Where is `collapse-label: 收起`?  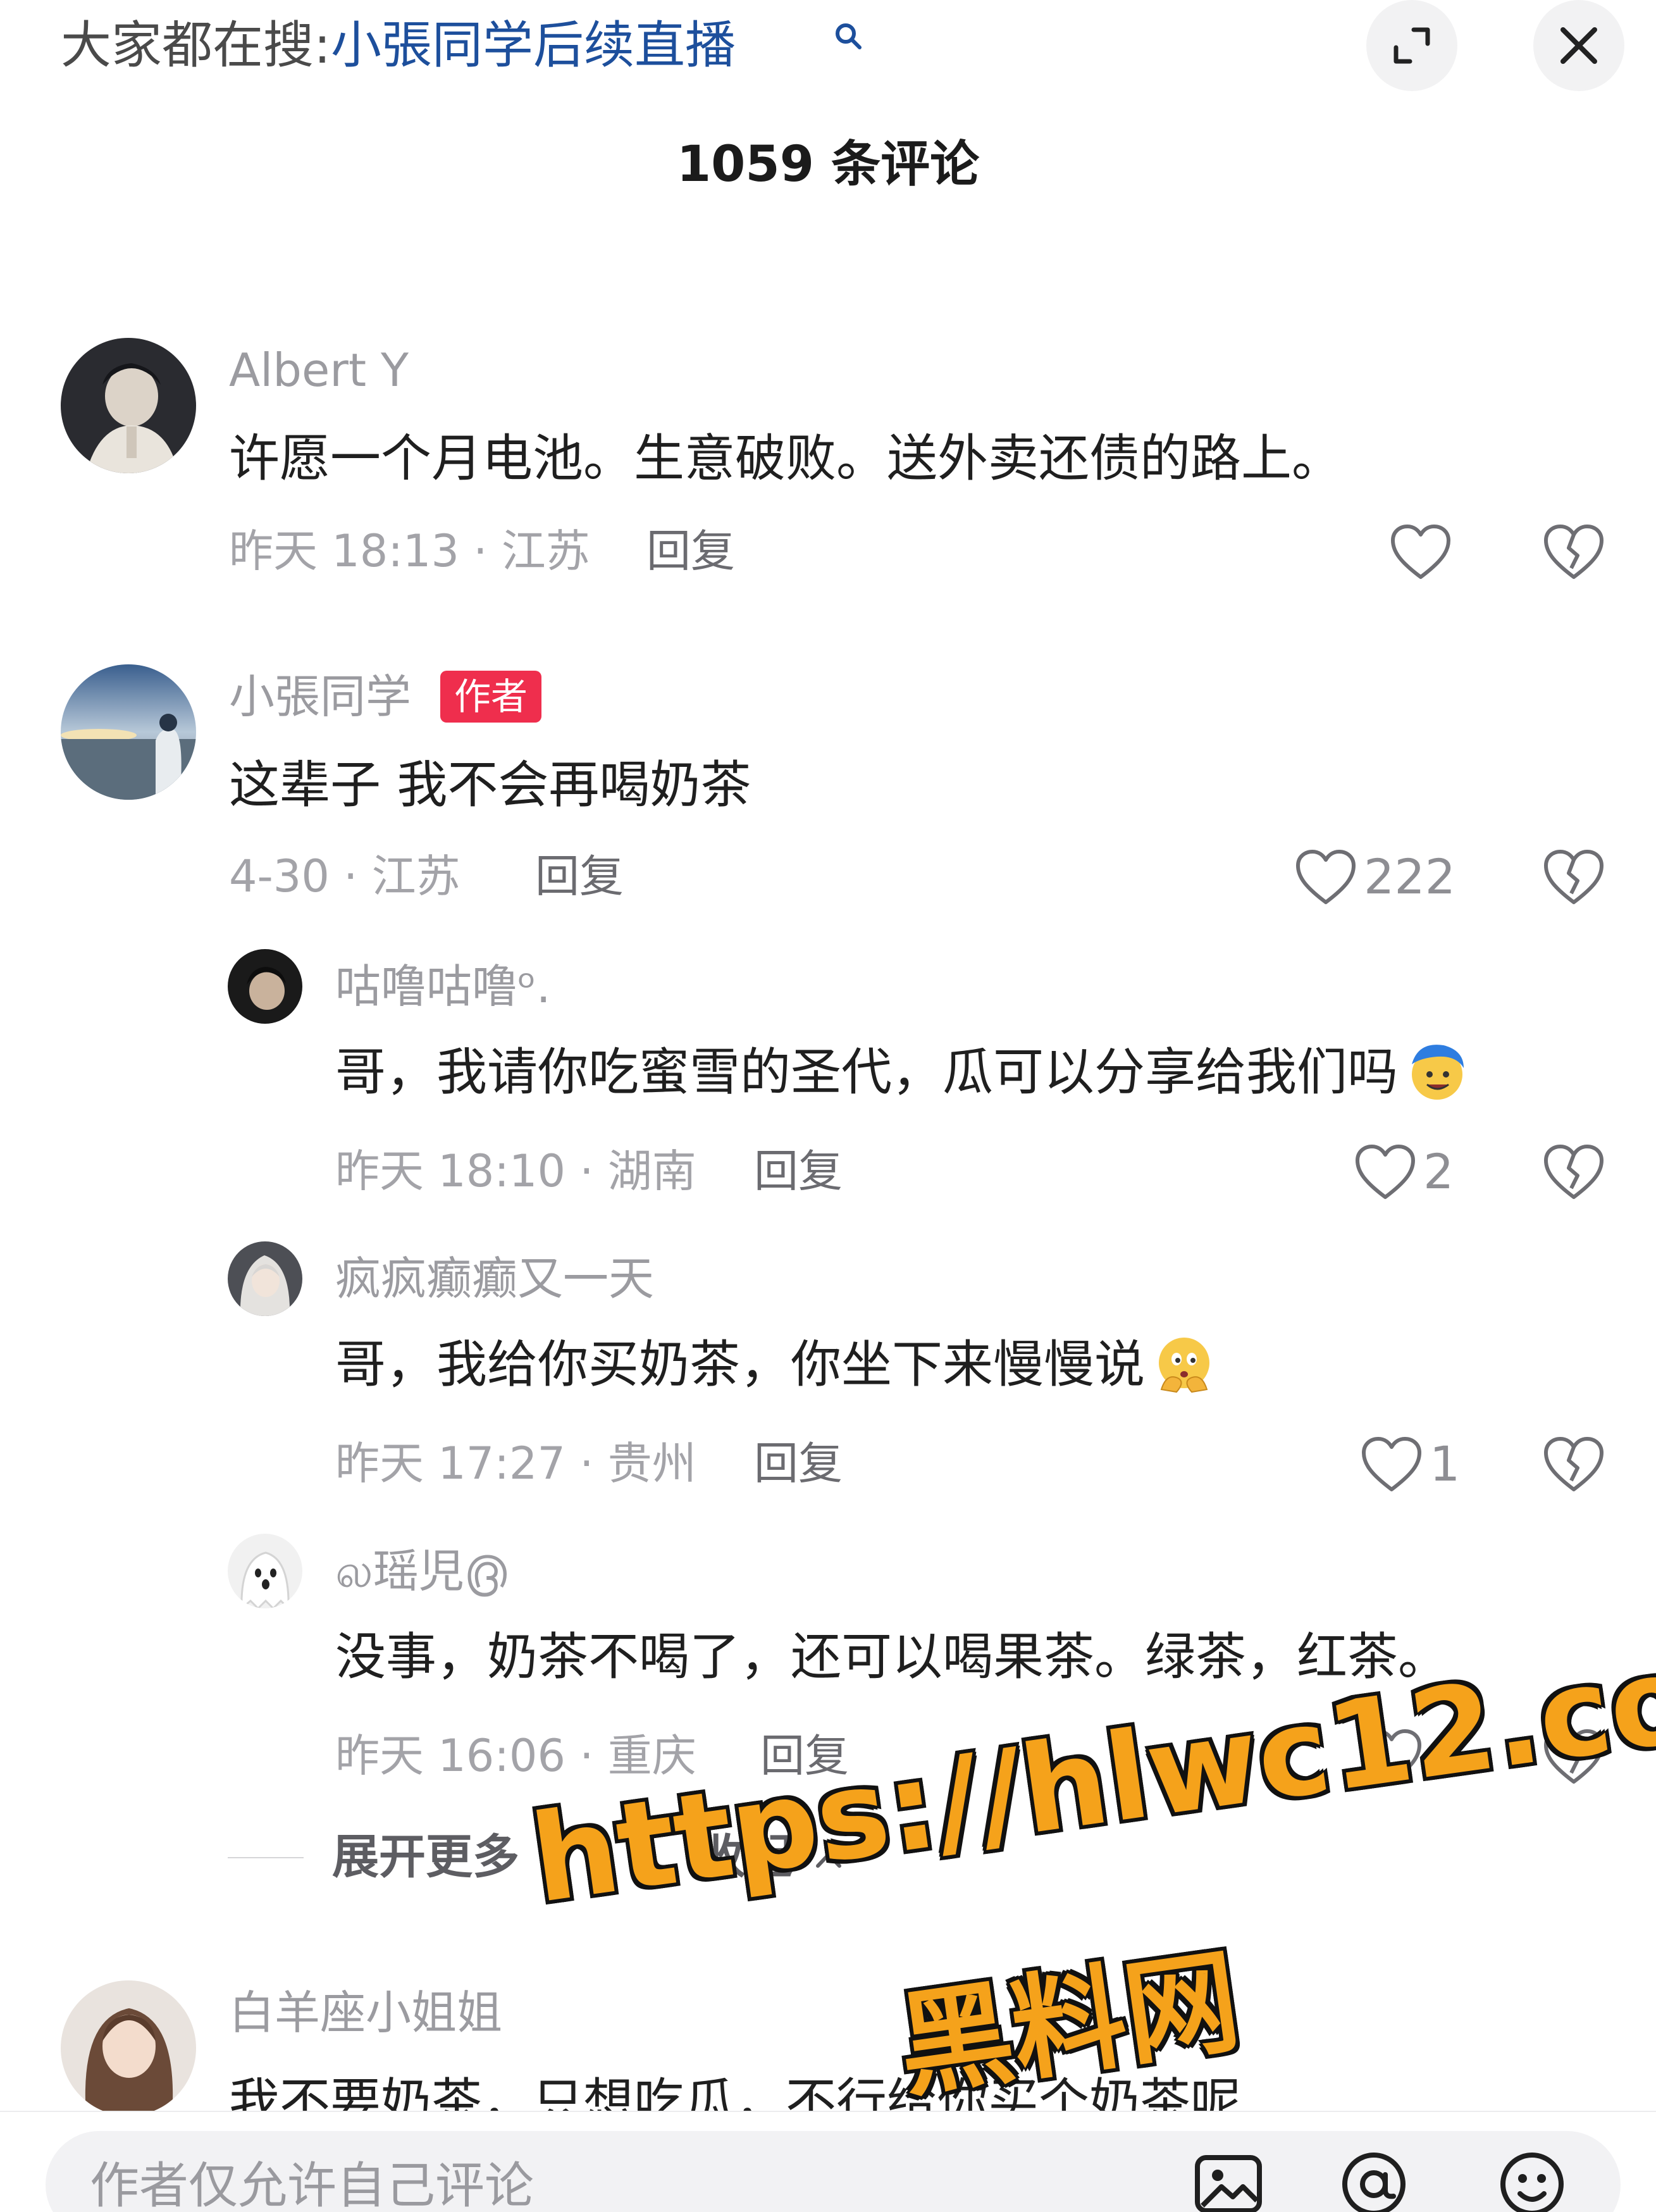
collapse-label: 收起 is located at coordinates (746, 1857).